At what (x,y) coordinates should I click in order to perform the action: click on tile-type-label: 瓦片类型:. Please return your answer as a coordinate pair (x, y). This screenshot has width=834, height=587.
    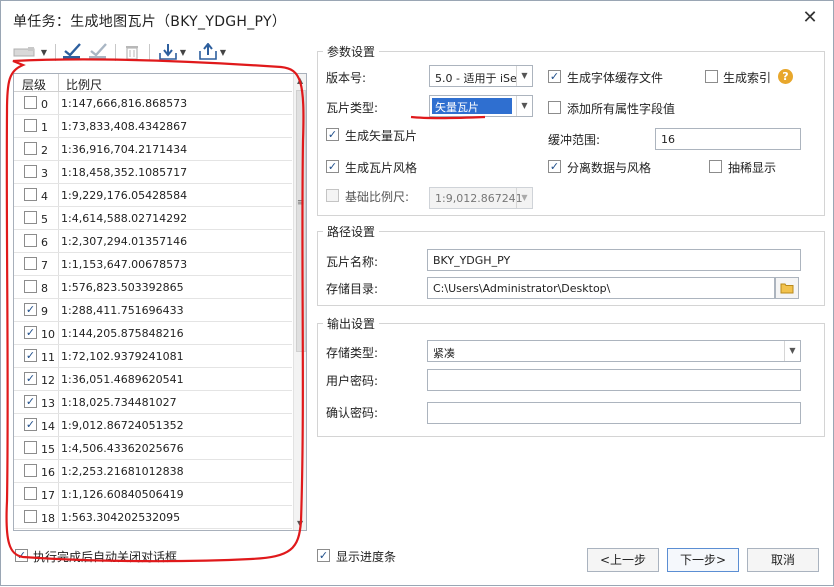
    Looking at the image, I should click on (352, 108).